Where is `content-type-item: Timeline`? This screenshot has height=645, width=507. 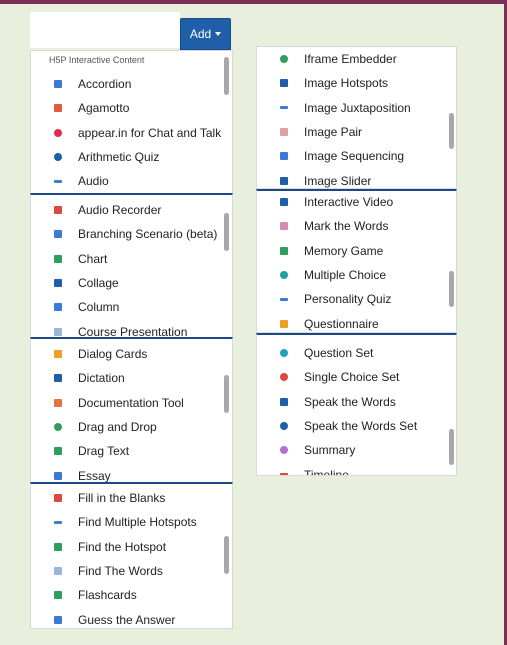
content-type-item: Timeline is located at coordinates (303, 470).